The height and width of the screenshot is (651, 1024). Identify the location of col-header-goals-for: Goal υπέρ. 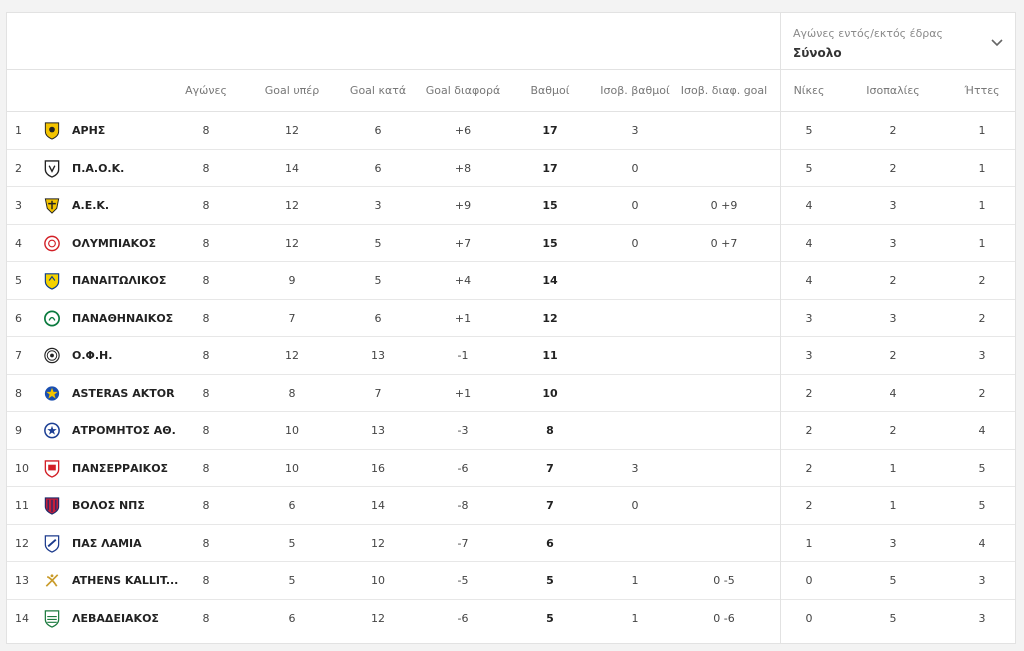
(292, 91).